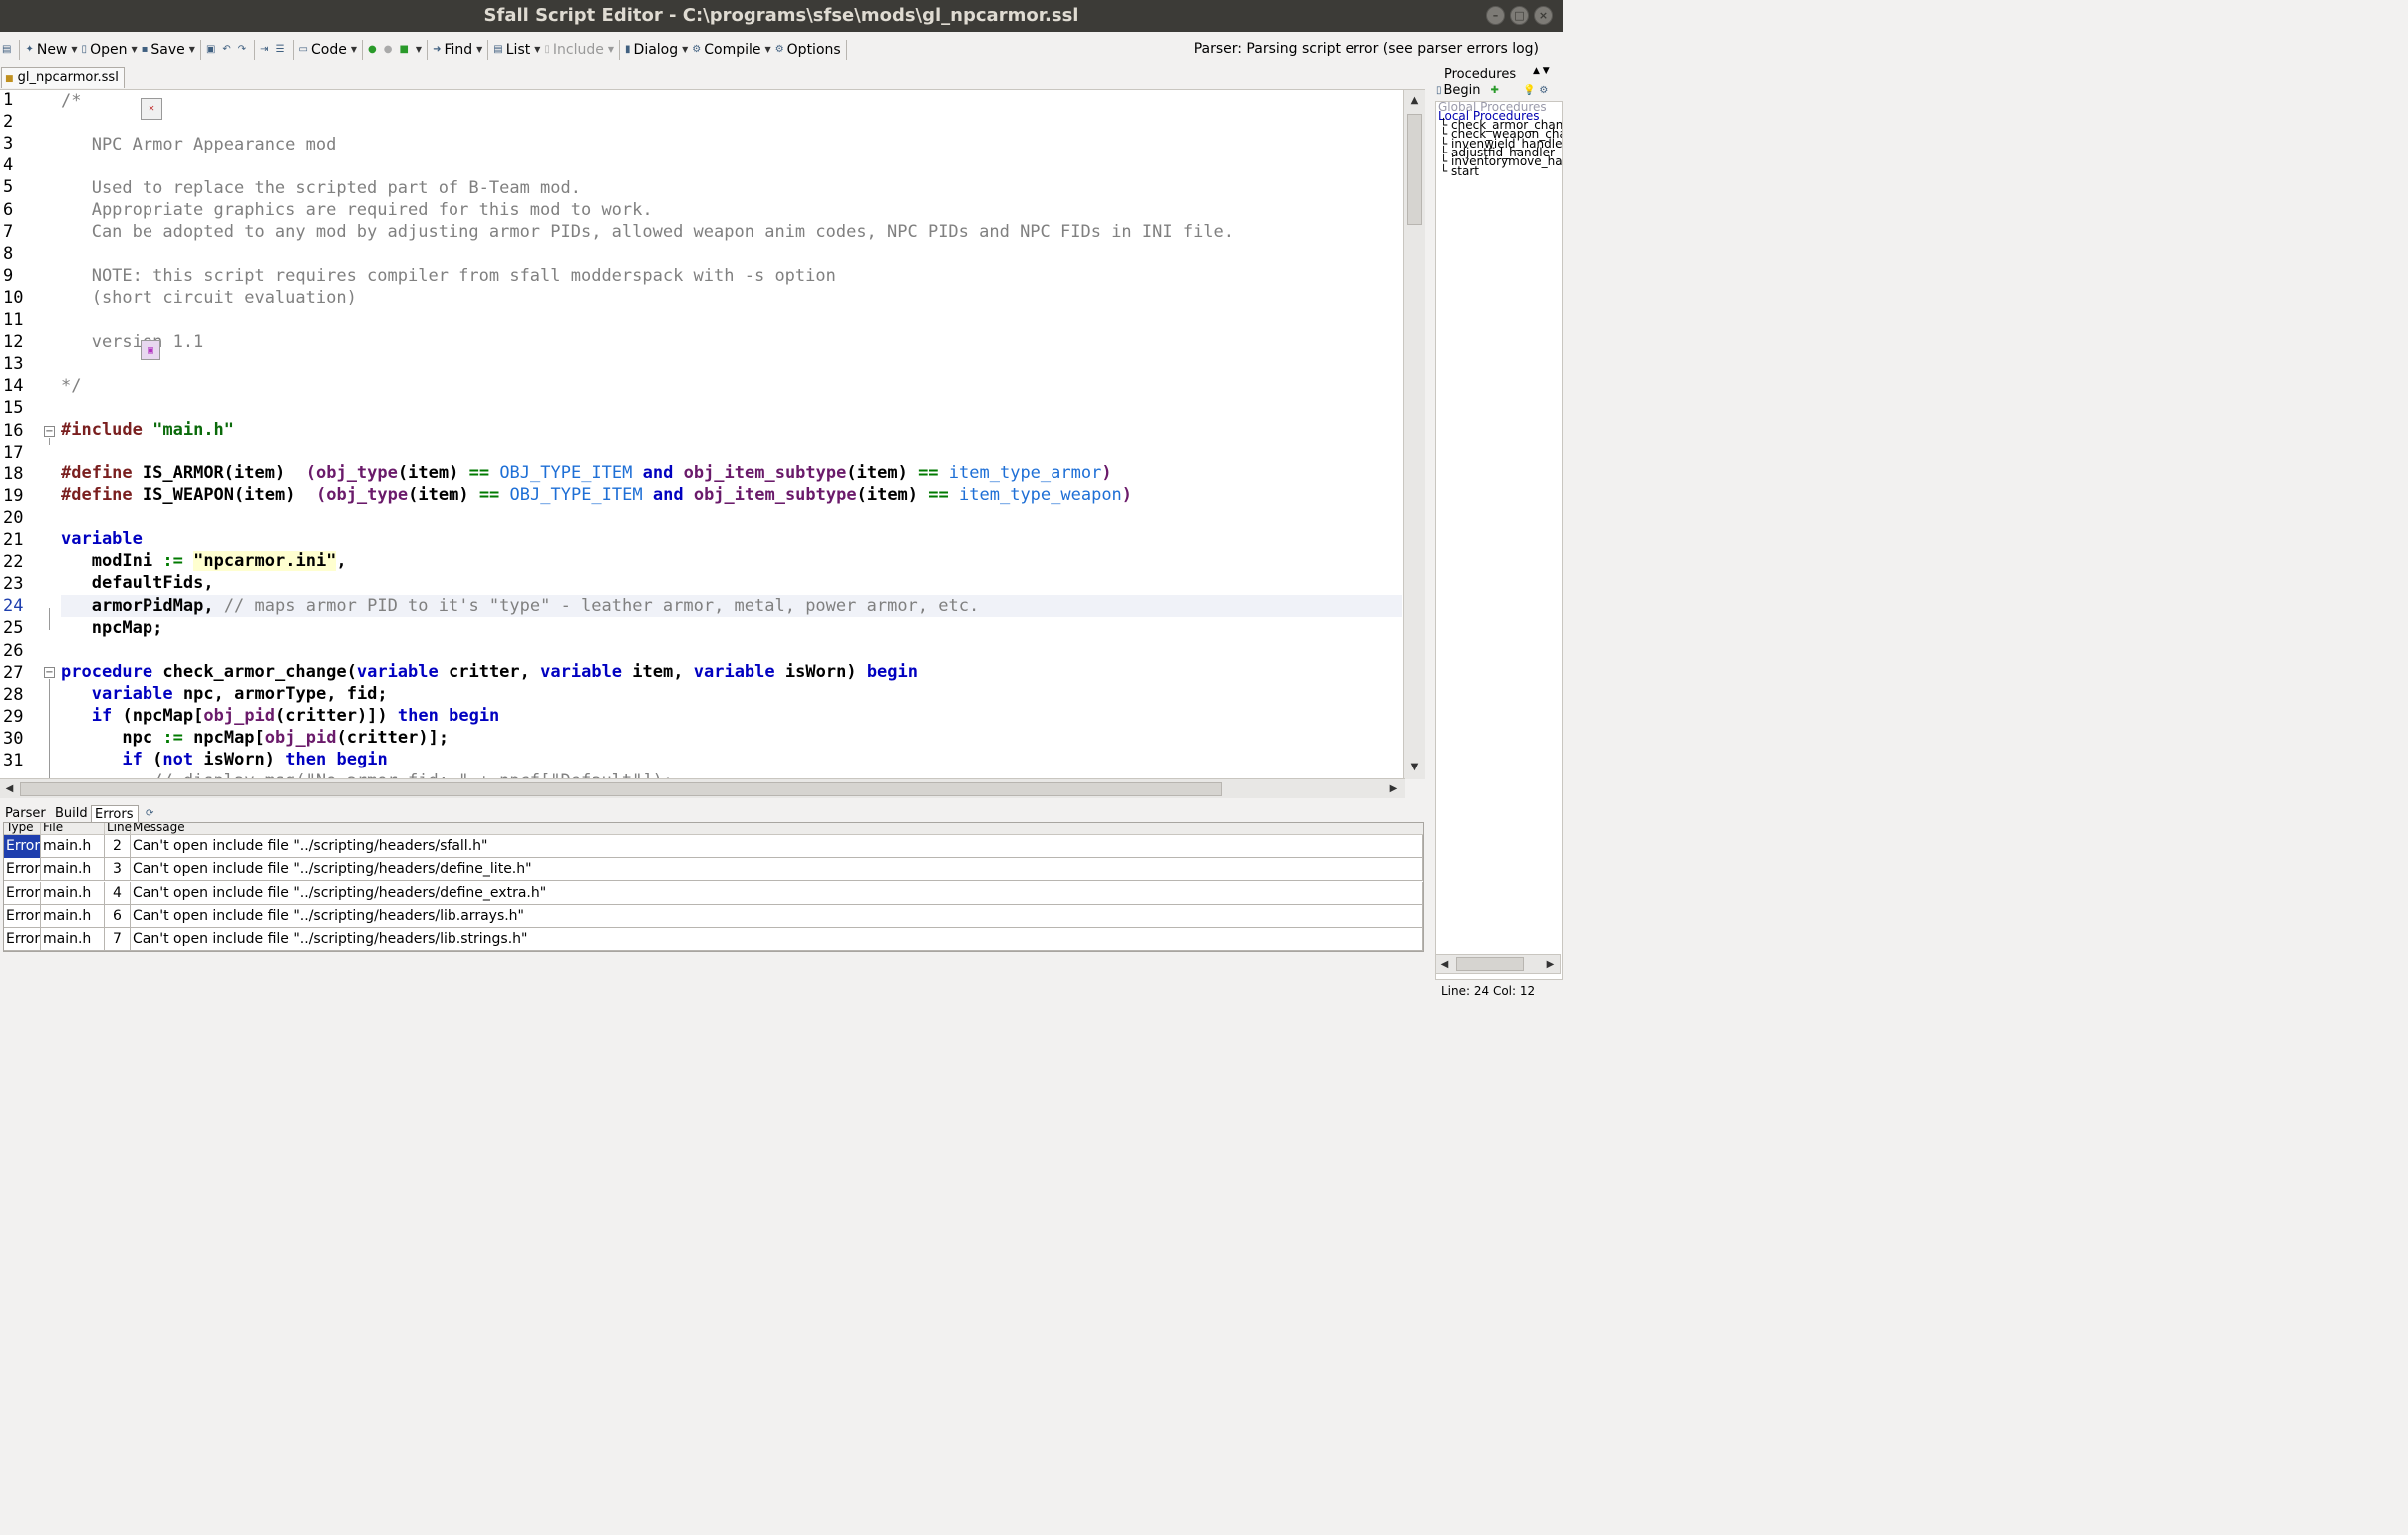 Image resolution: width=2408 pixels, height=1535 pixels. What do you see at coordinates (13, 606) in the screenshot?
I see `line-number: 24` at bounding box center [13, 606].